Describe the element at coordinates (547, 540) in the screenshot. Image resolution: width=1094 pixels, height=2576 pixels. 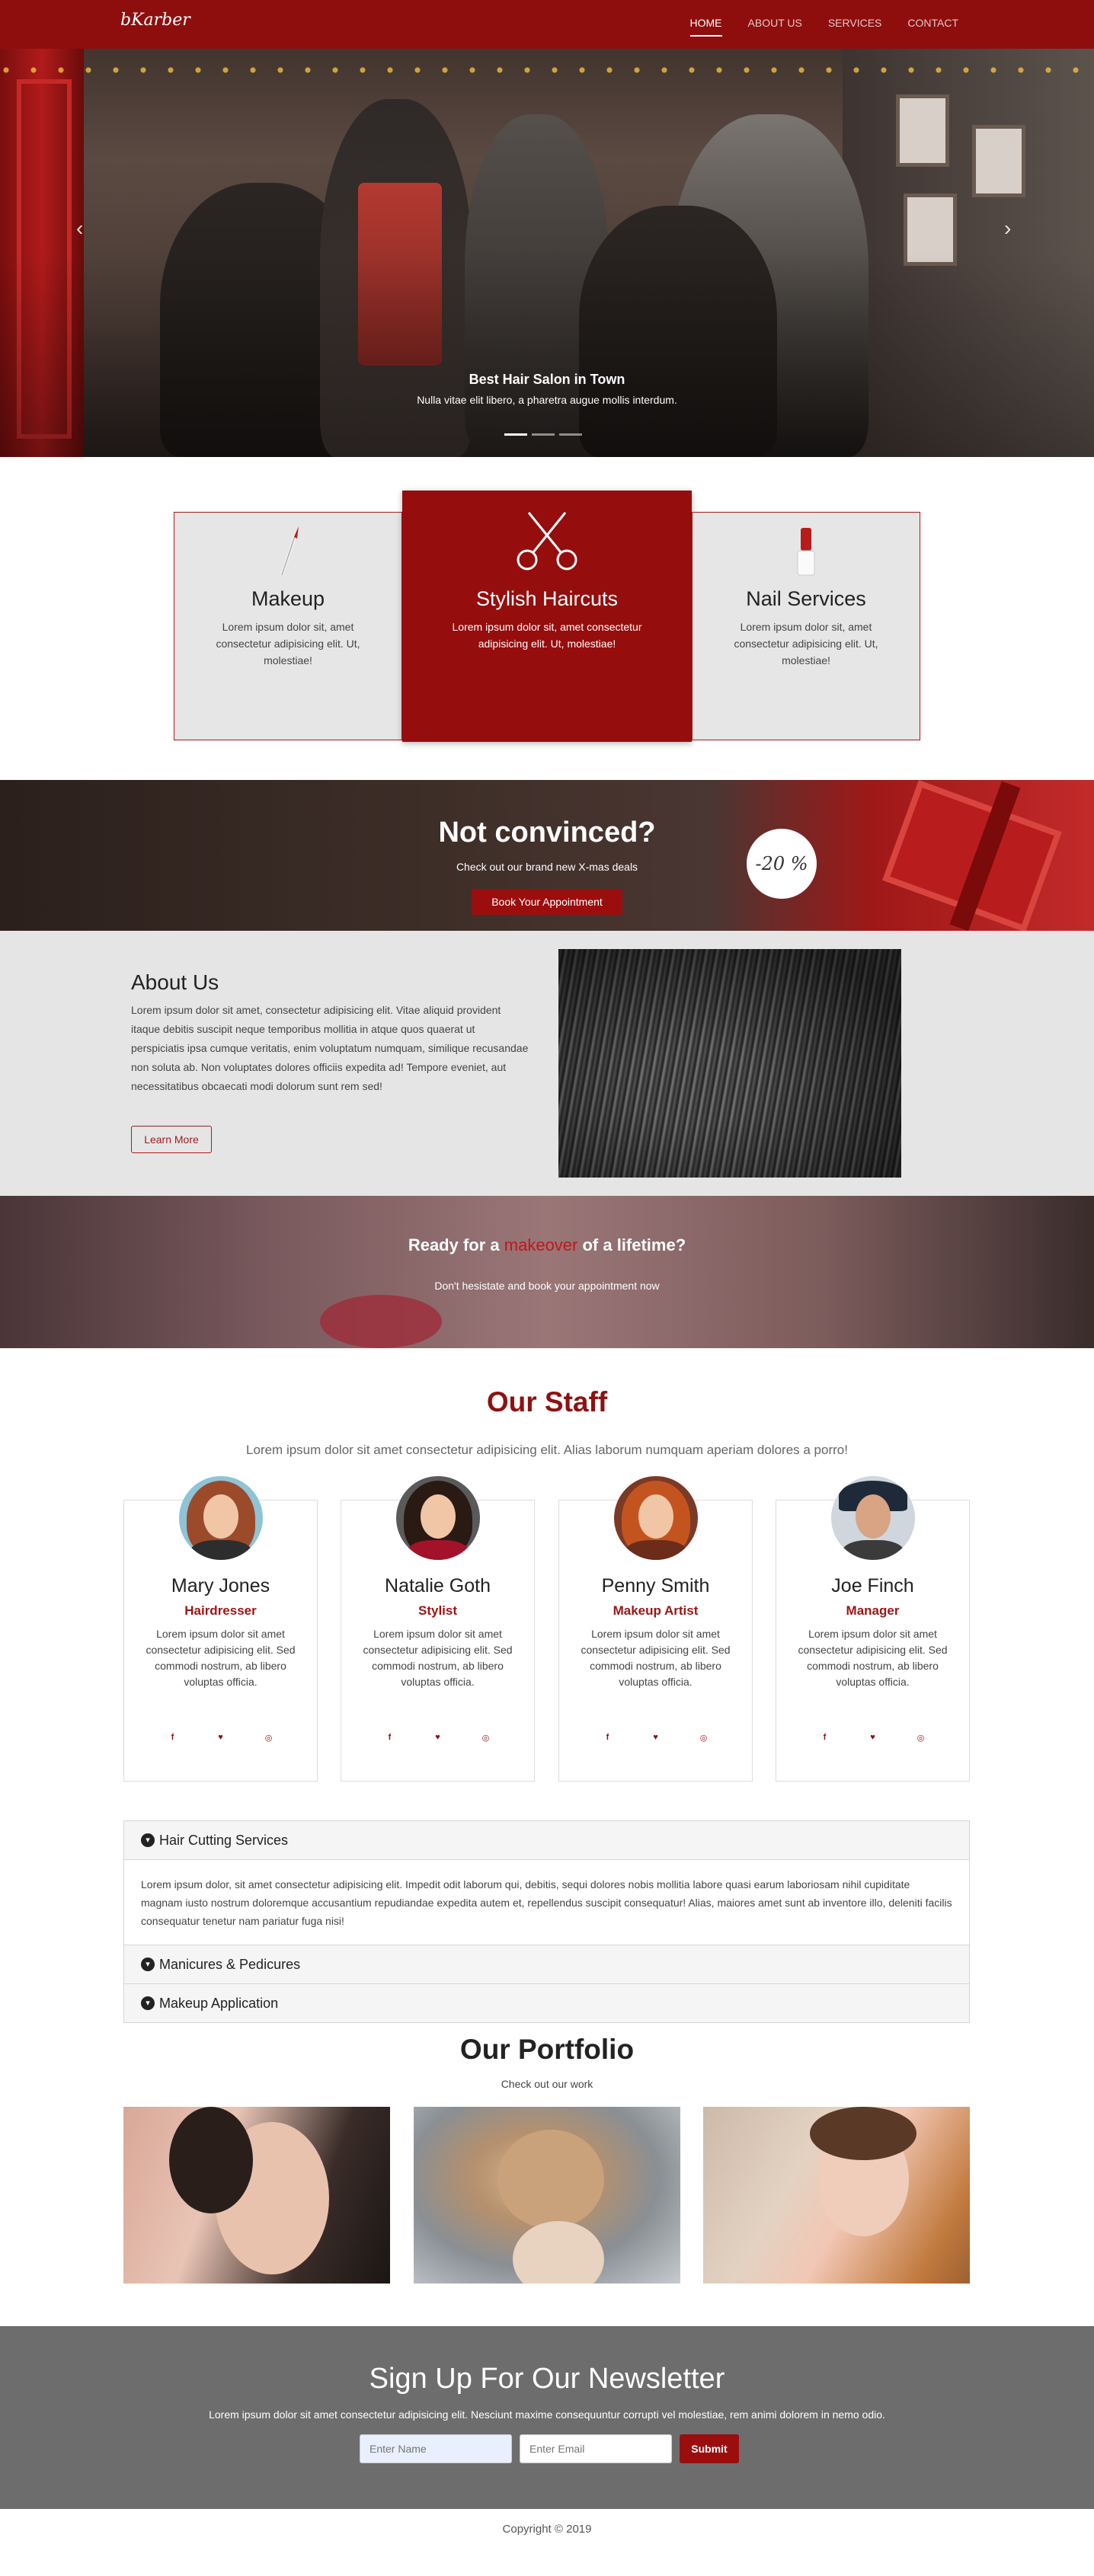
I see `scissors-icon` at that location.